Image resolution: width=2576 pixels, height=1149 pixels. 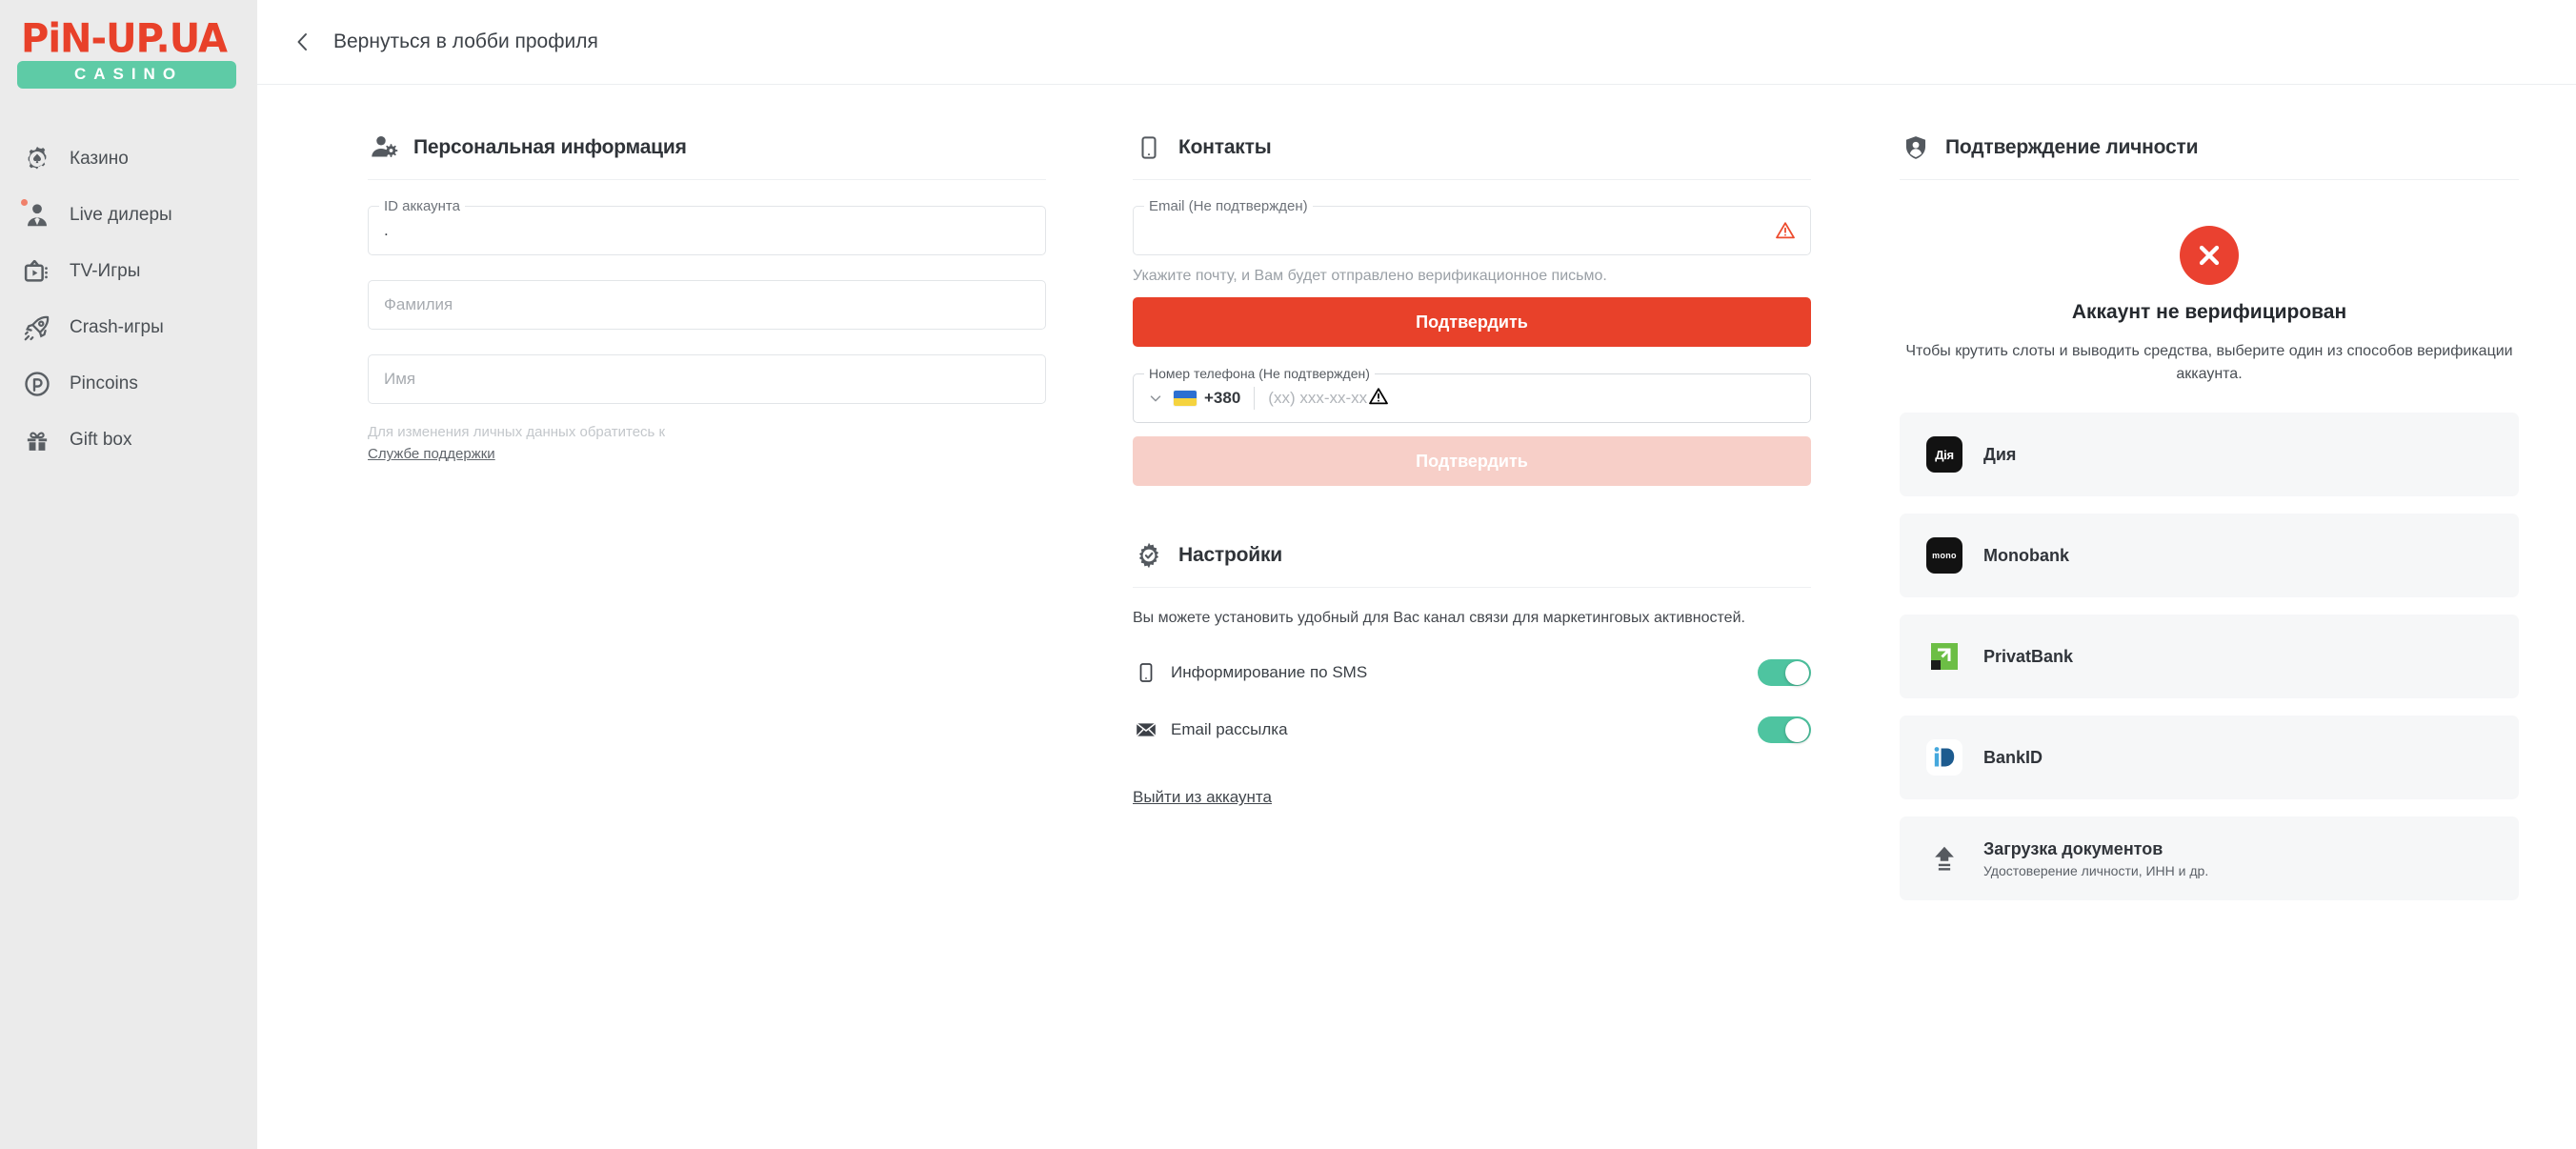 I want to click on bankid-logo-icon, so click(x=1944, y=757).